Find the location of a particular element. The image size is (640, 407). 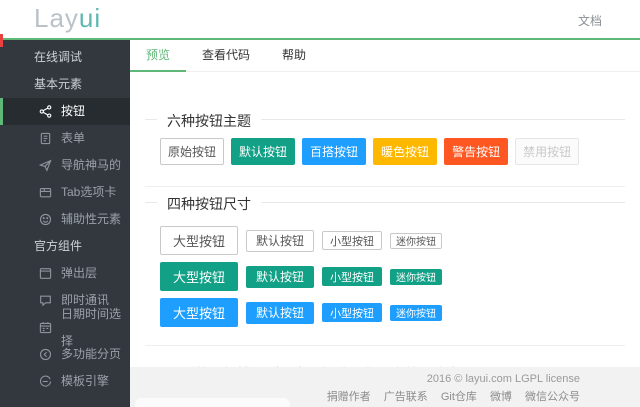

section-title-themes: 六种按钮主题 is located at coordinates (209, 121).